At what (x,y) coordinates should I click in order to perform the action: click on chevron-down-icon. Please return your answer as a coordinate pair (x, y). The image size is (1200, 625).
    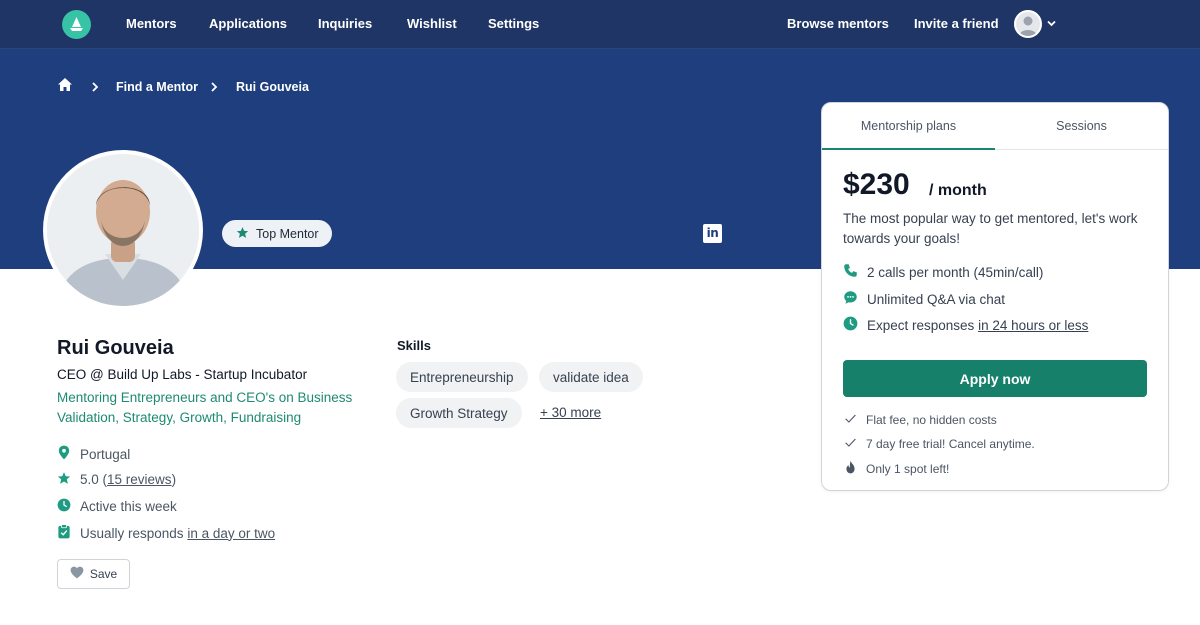
    Looking at the image, I should click on (1051, 25).